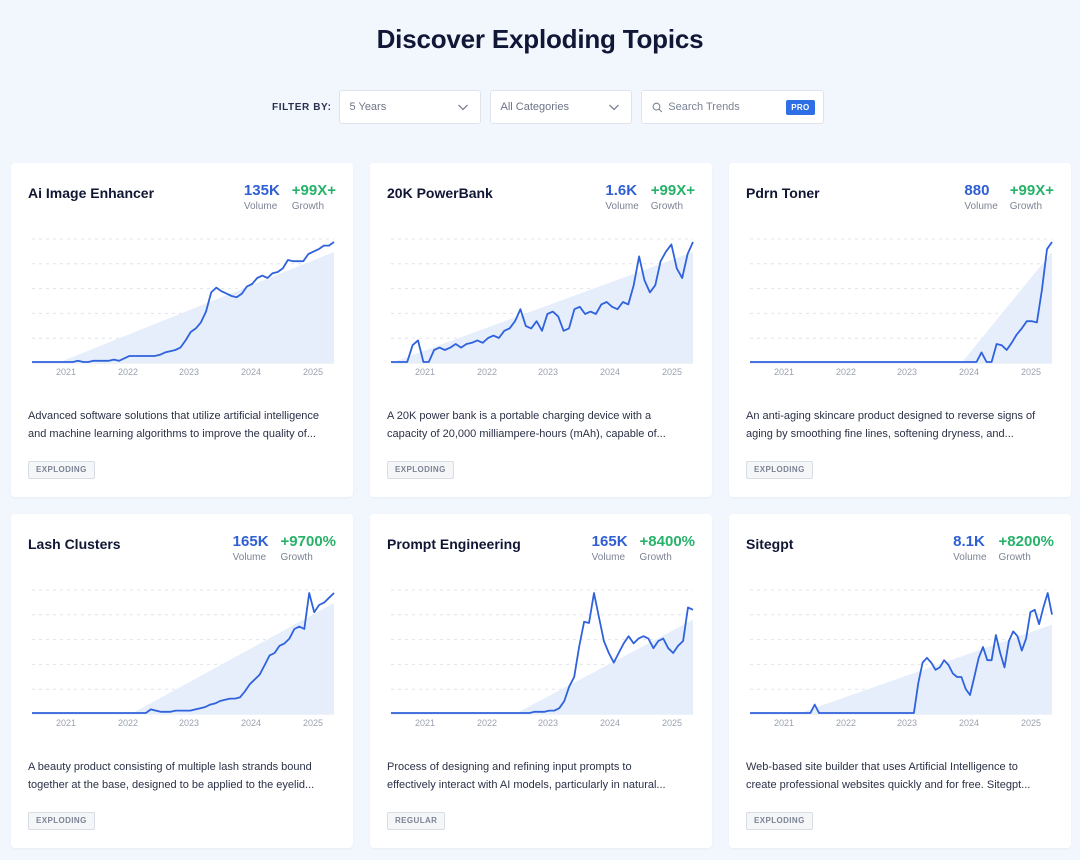  Describe the element at coordinates (440, 193) in the screenshot. I see `topic-title: 20K PowerBank` at that location.